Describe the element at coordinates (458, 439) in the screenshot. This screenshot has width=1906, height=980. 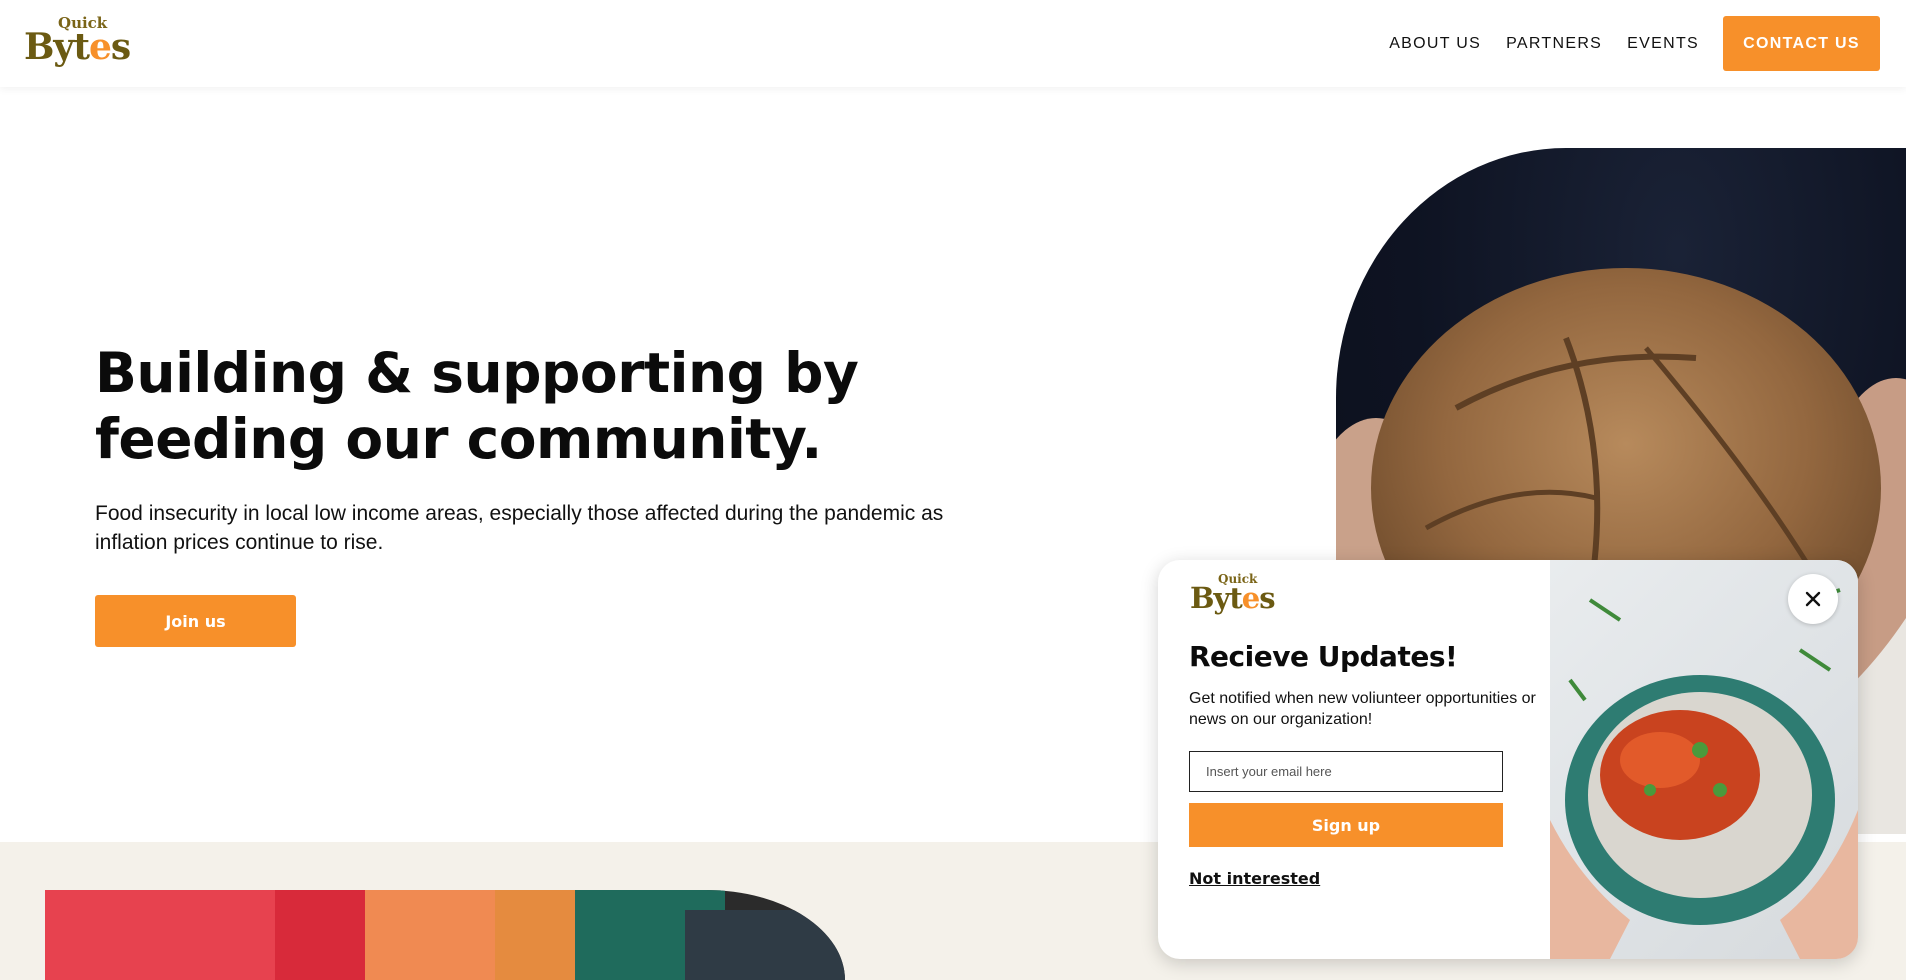
I see `hero-title-line-2: feeding our community.` at that location.